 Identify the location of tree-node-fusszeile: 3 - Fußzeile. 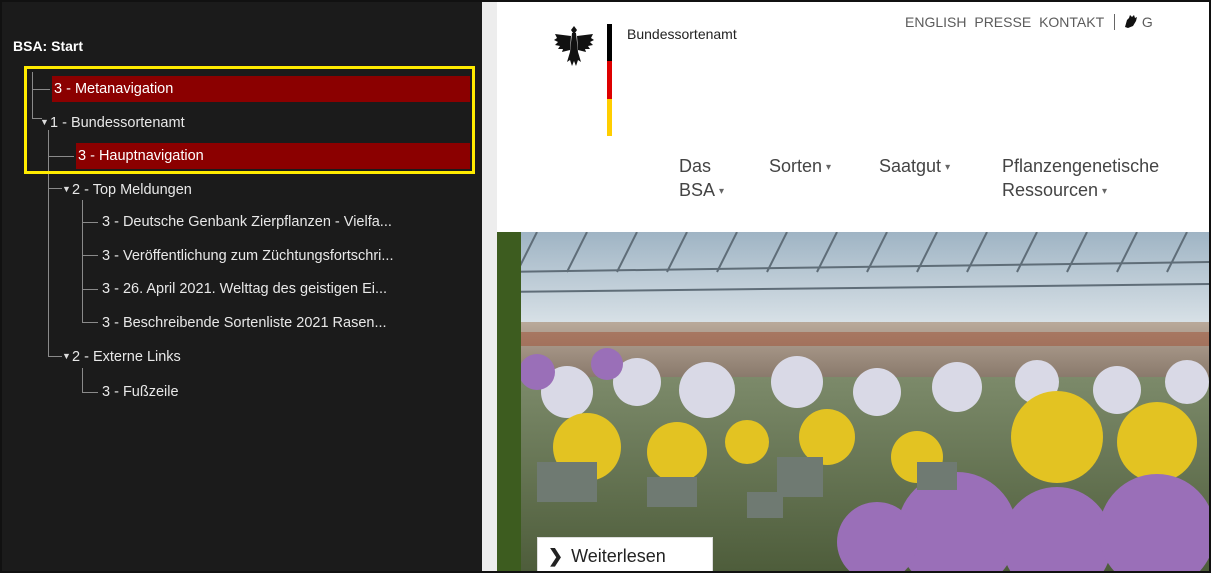
(282, 392).